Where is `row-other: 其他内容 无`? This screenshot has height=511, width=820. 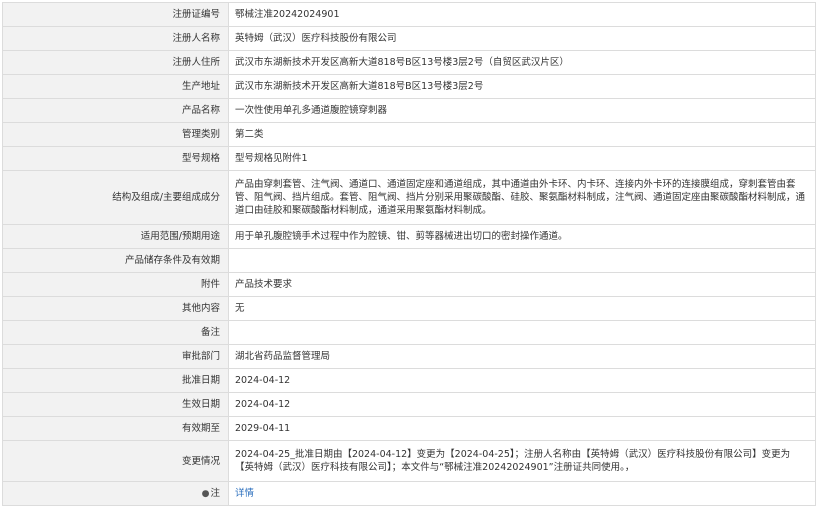
row-other: 其他内容 无 is located at coordinates (409, 308).